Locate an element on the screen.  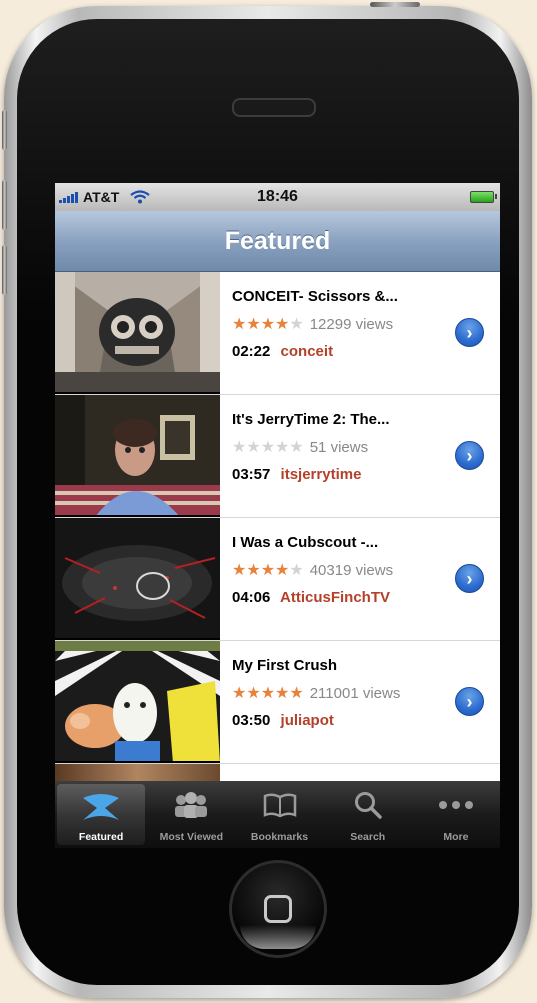
meta-row: 04:06 AtticusFinchTV is located at coordinates (366, 597).